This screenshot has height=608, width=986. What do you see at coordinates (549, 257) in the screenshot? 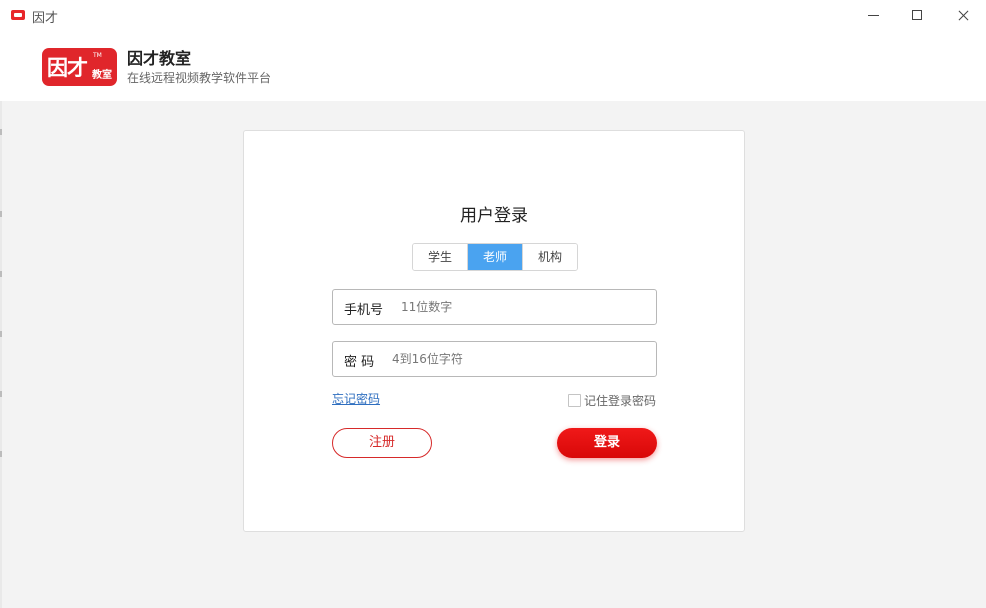
I see `tab-organization: 机构` at bounding box center [549, 257].